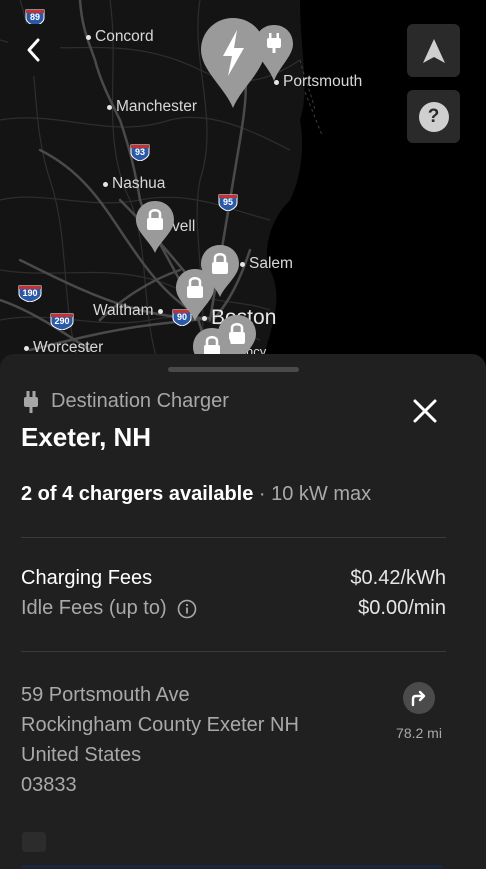 The height and width of the screenshot is (869, 486). Describe the element at coordinates (31, 401) in the screenshot. I see `plug-icon` at that location.